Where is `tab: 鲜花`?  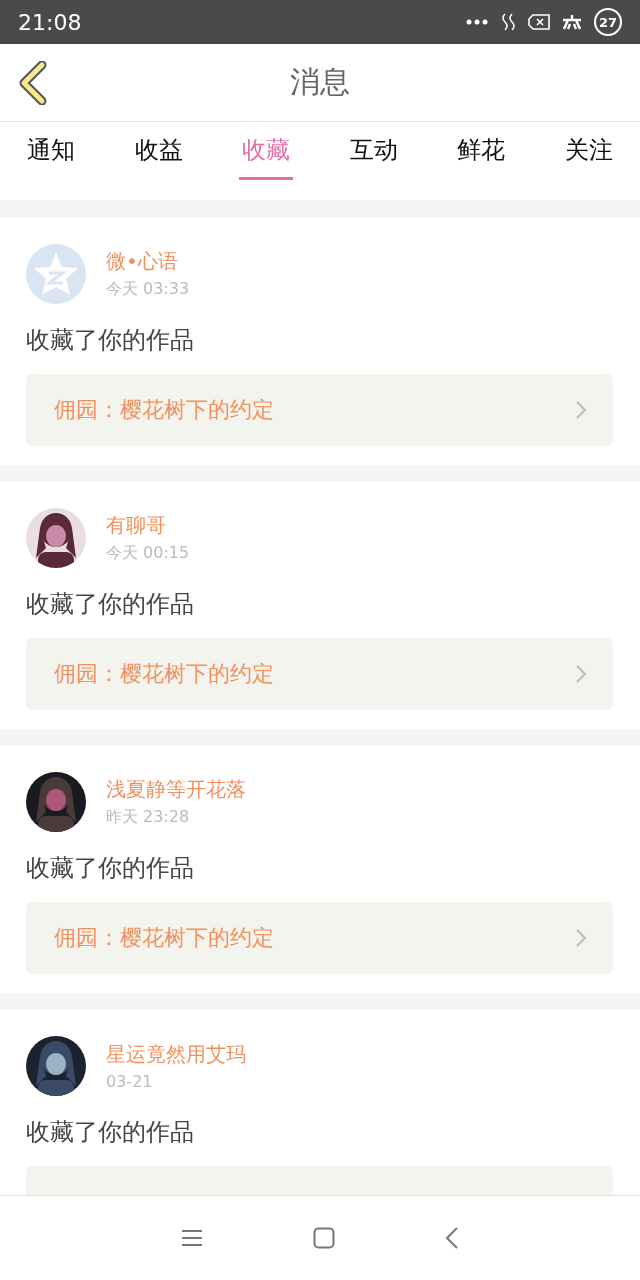 tab: 鲜花 is located at coordinates (481, 151).